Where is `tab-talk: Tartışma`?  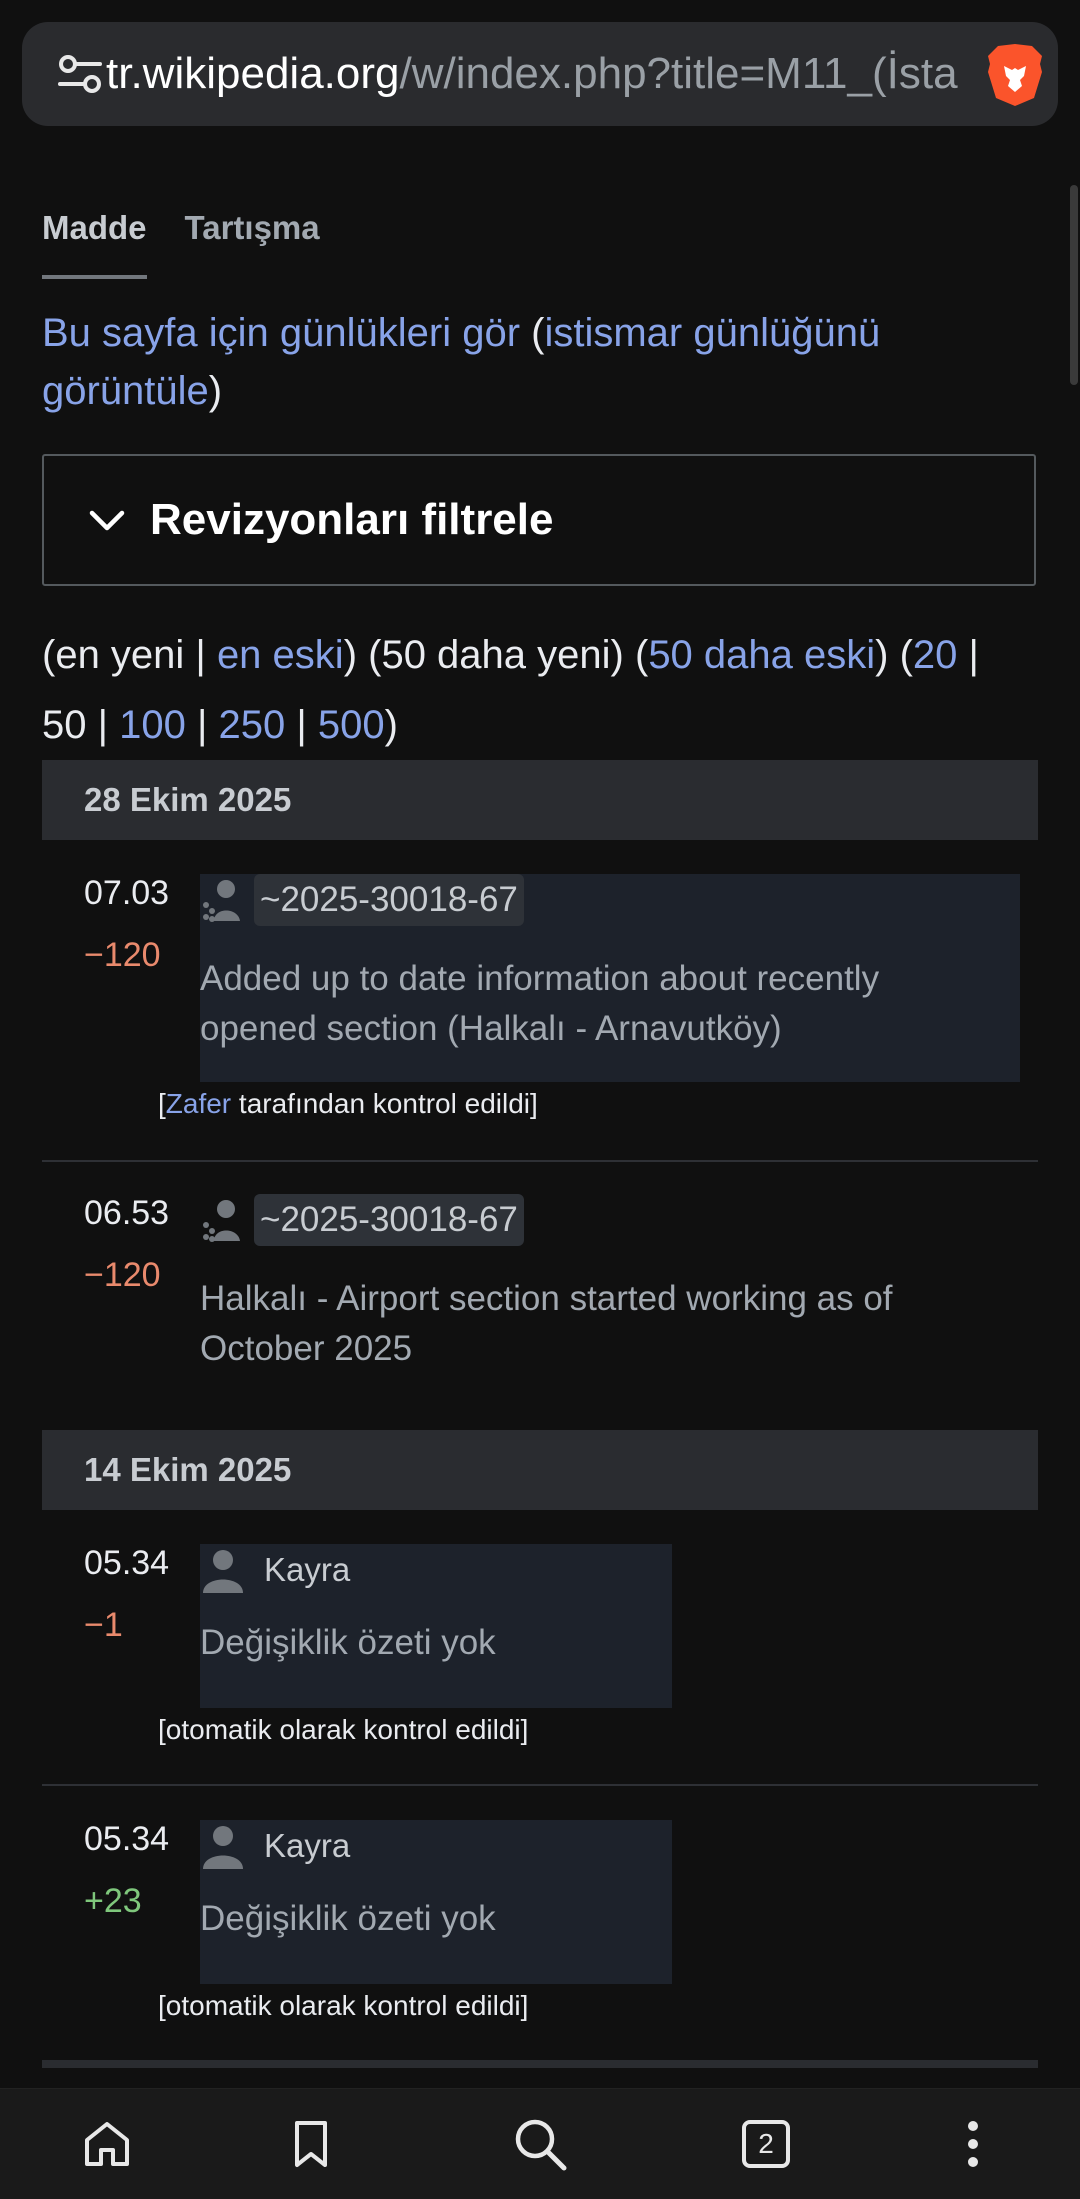 tab-talk: Tartışma is located at coordinates (252, 237).